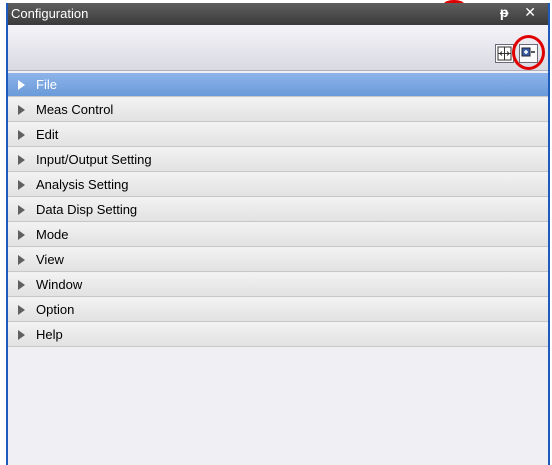 Image resolution: width=552 pixels, height=465 pixels. Describe the element at coordinates (55, 309) in the screenshot. I see `menu-item-label: Option` at that location.